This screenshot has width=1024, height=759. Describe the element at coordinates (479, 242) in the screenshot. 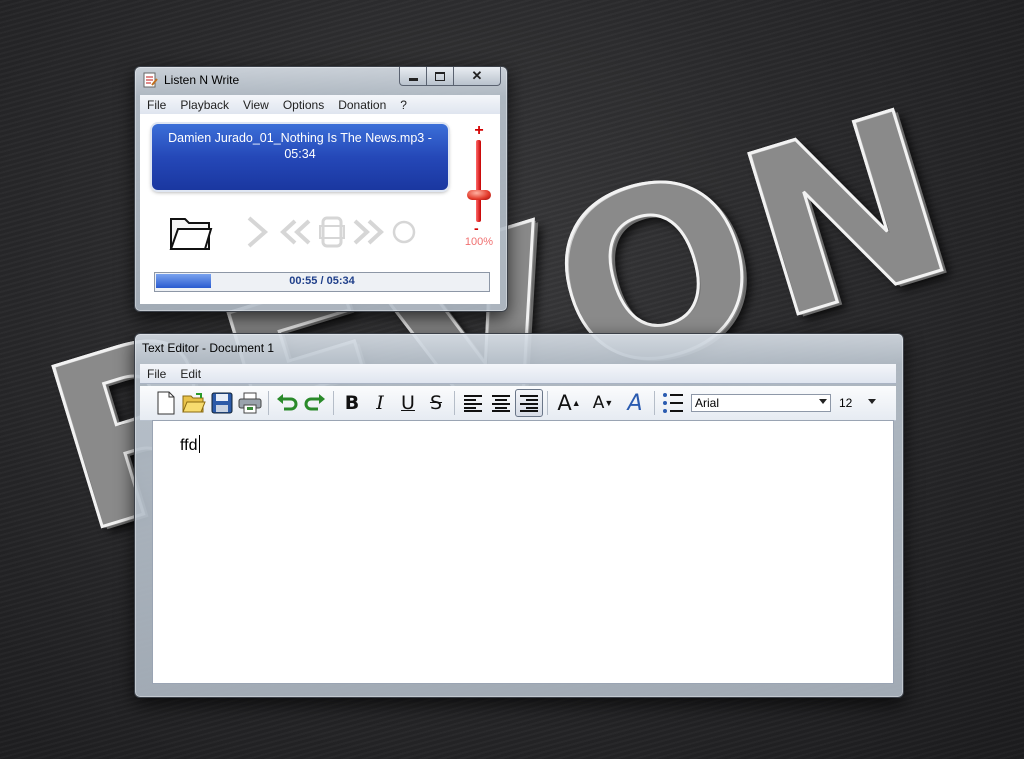

I see `volume-percent: 100%` at that location.